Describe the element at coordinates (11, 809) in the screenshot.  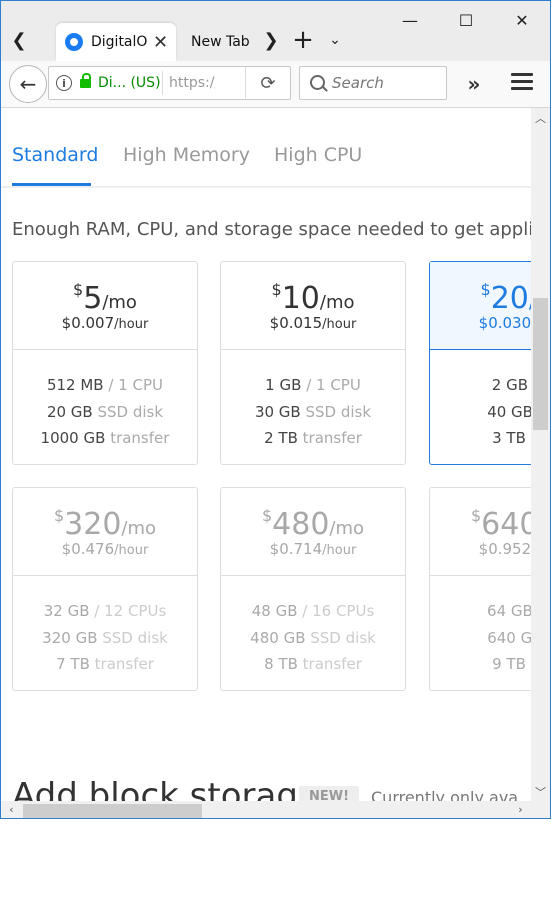
I see `scroll-left-icon: ‹` at that location.